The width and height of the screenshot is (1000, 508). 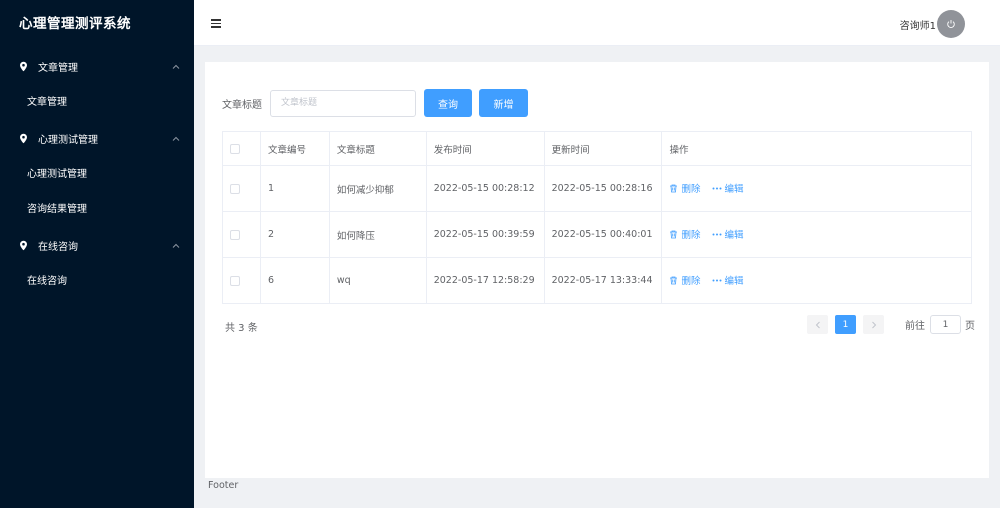 What do you see at coordinates (816, 148) in the screenshot?
I see `column-header: 操作` at bounding box center [816, 148].